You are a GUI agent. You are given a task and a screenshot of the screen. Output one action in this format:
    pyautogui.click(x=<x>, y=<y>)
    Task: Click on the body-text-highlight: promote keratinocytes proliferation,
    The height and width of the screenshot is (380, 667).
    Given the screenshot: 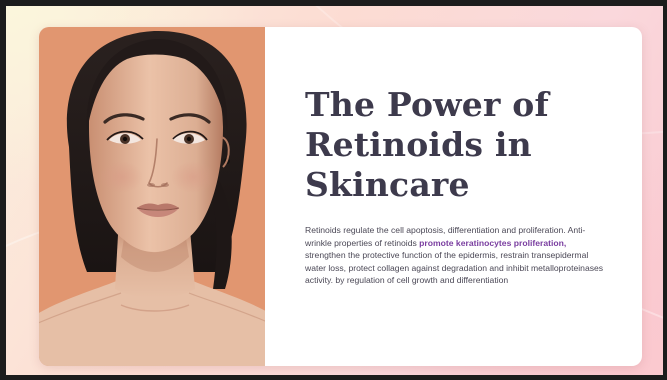 What is the action you would take?
    pyautogui.click(x=493, y=242)
    